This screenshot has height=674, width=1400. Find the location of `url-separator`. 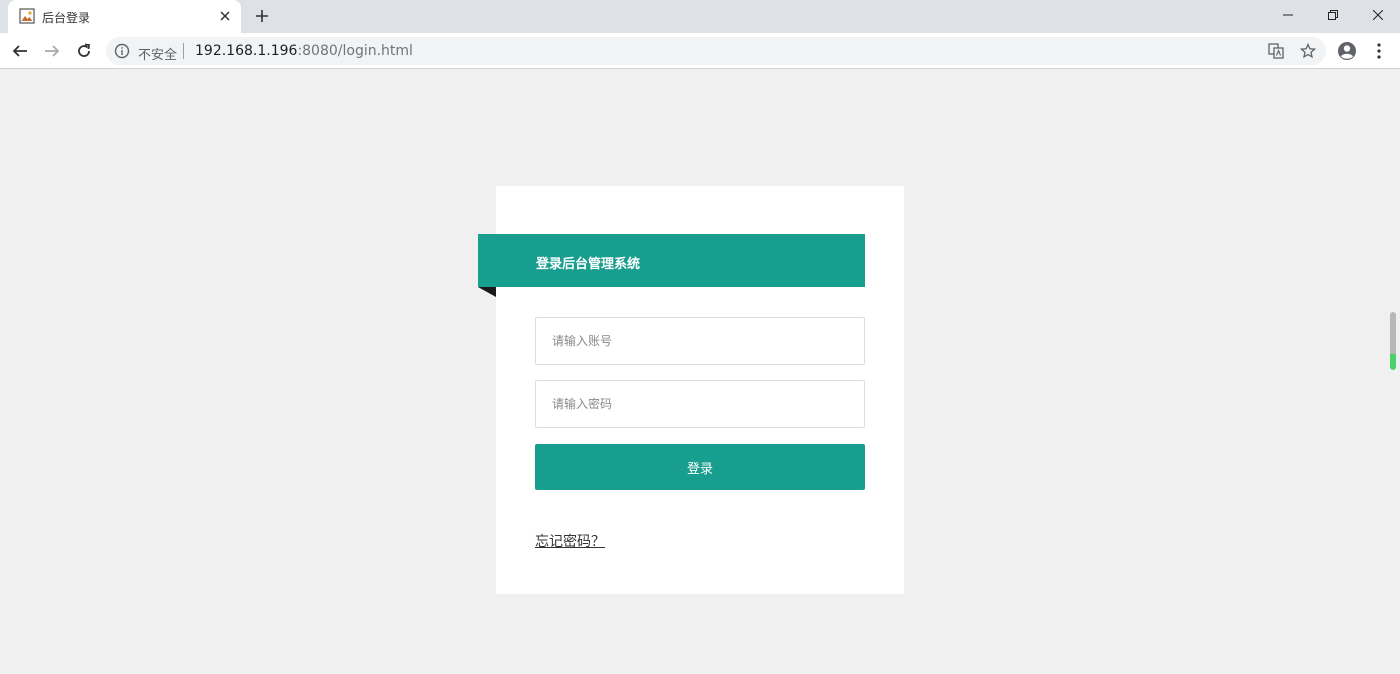

url-separator is located at coordinates (183, 51).